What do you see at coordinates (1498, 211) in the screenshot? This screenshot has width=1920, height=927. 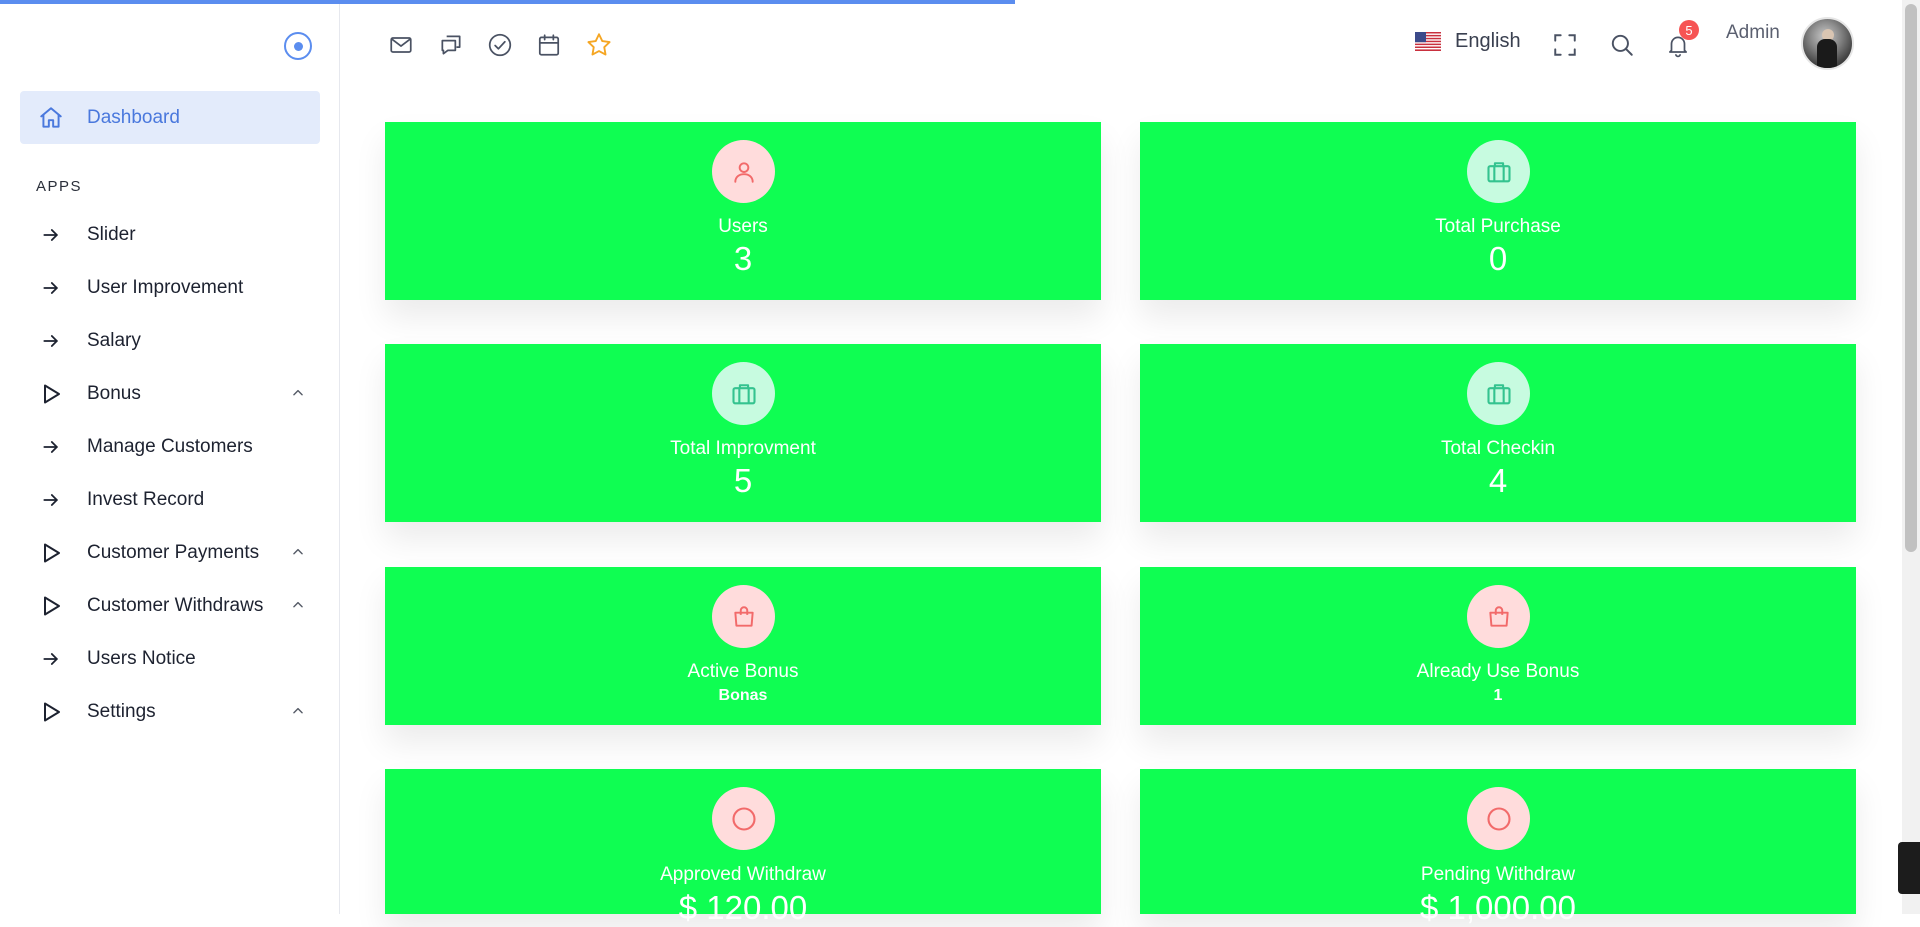 I see `stat-card-total-purchase: Total Purchase 0` at bounding box center [1498, 211].